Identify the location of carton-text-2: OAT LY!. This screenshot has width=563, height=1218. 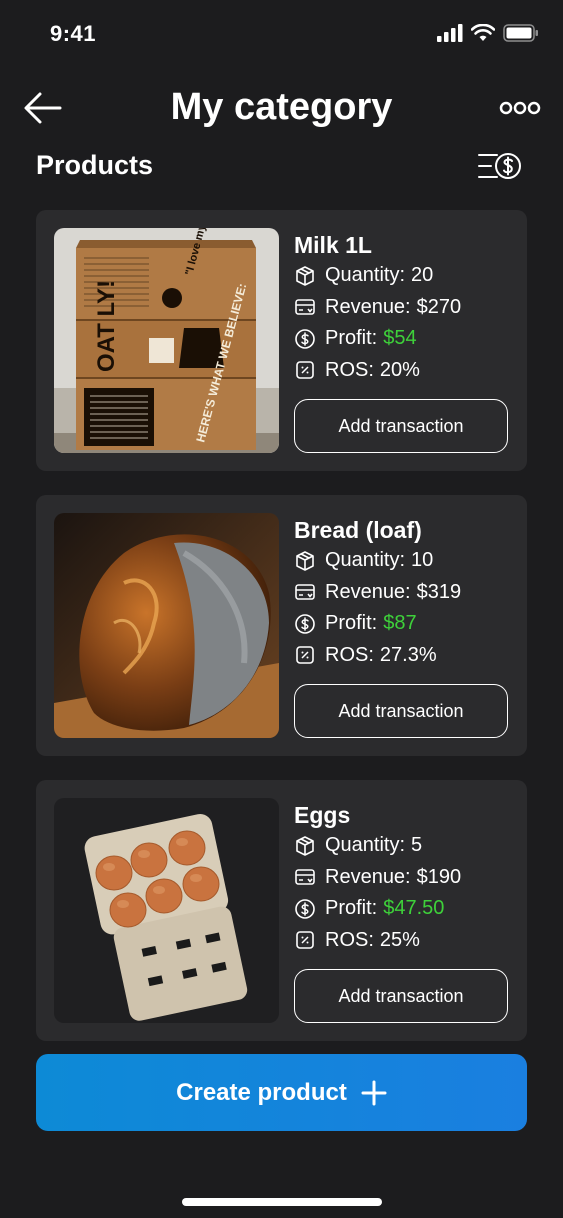
(106, 326).